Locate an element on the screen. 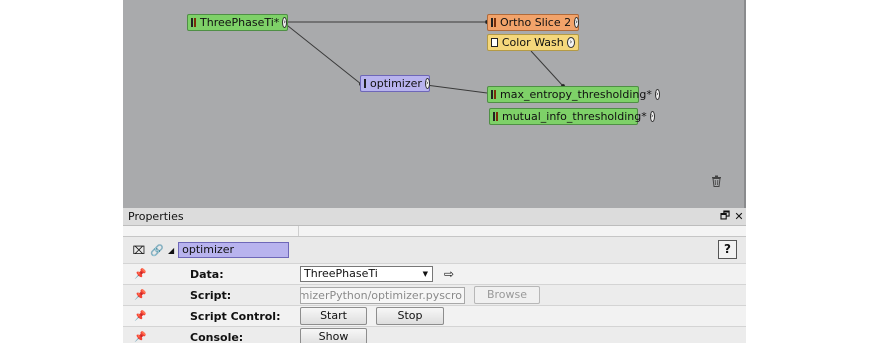 This screenshot has height=343, width=870. dropdown-arrow-icon: ▼ is located at coordinates (425, 274).